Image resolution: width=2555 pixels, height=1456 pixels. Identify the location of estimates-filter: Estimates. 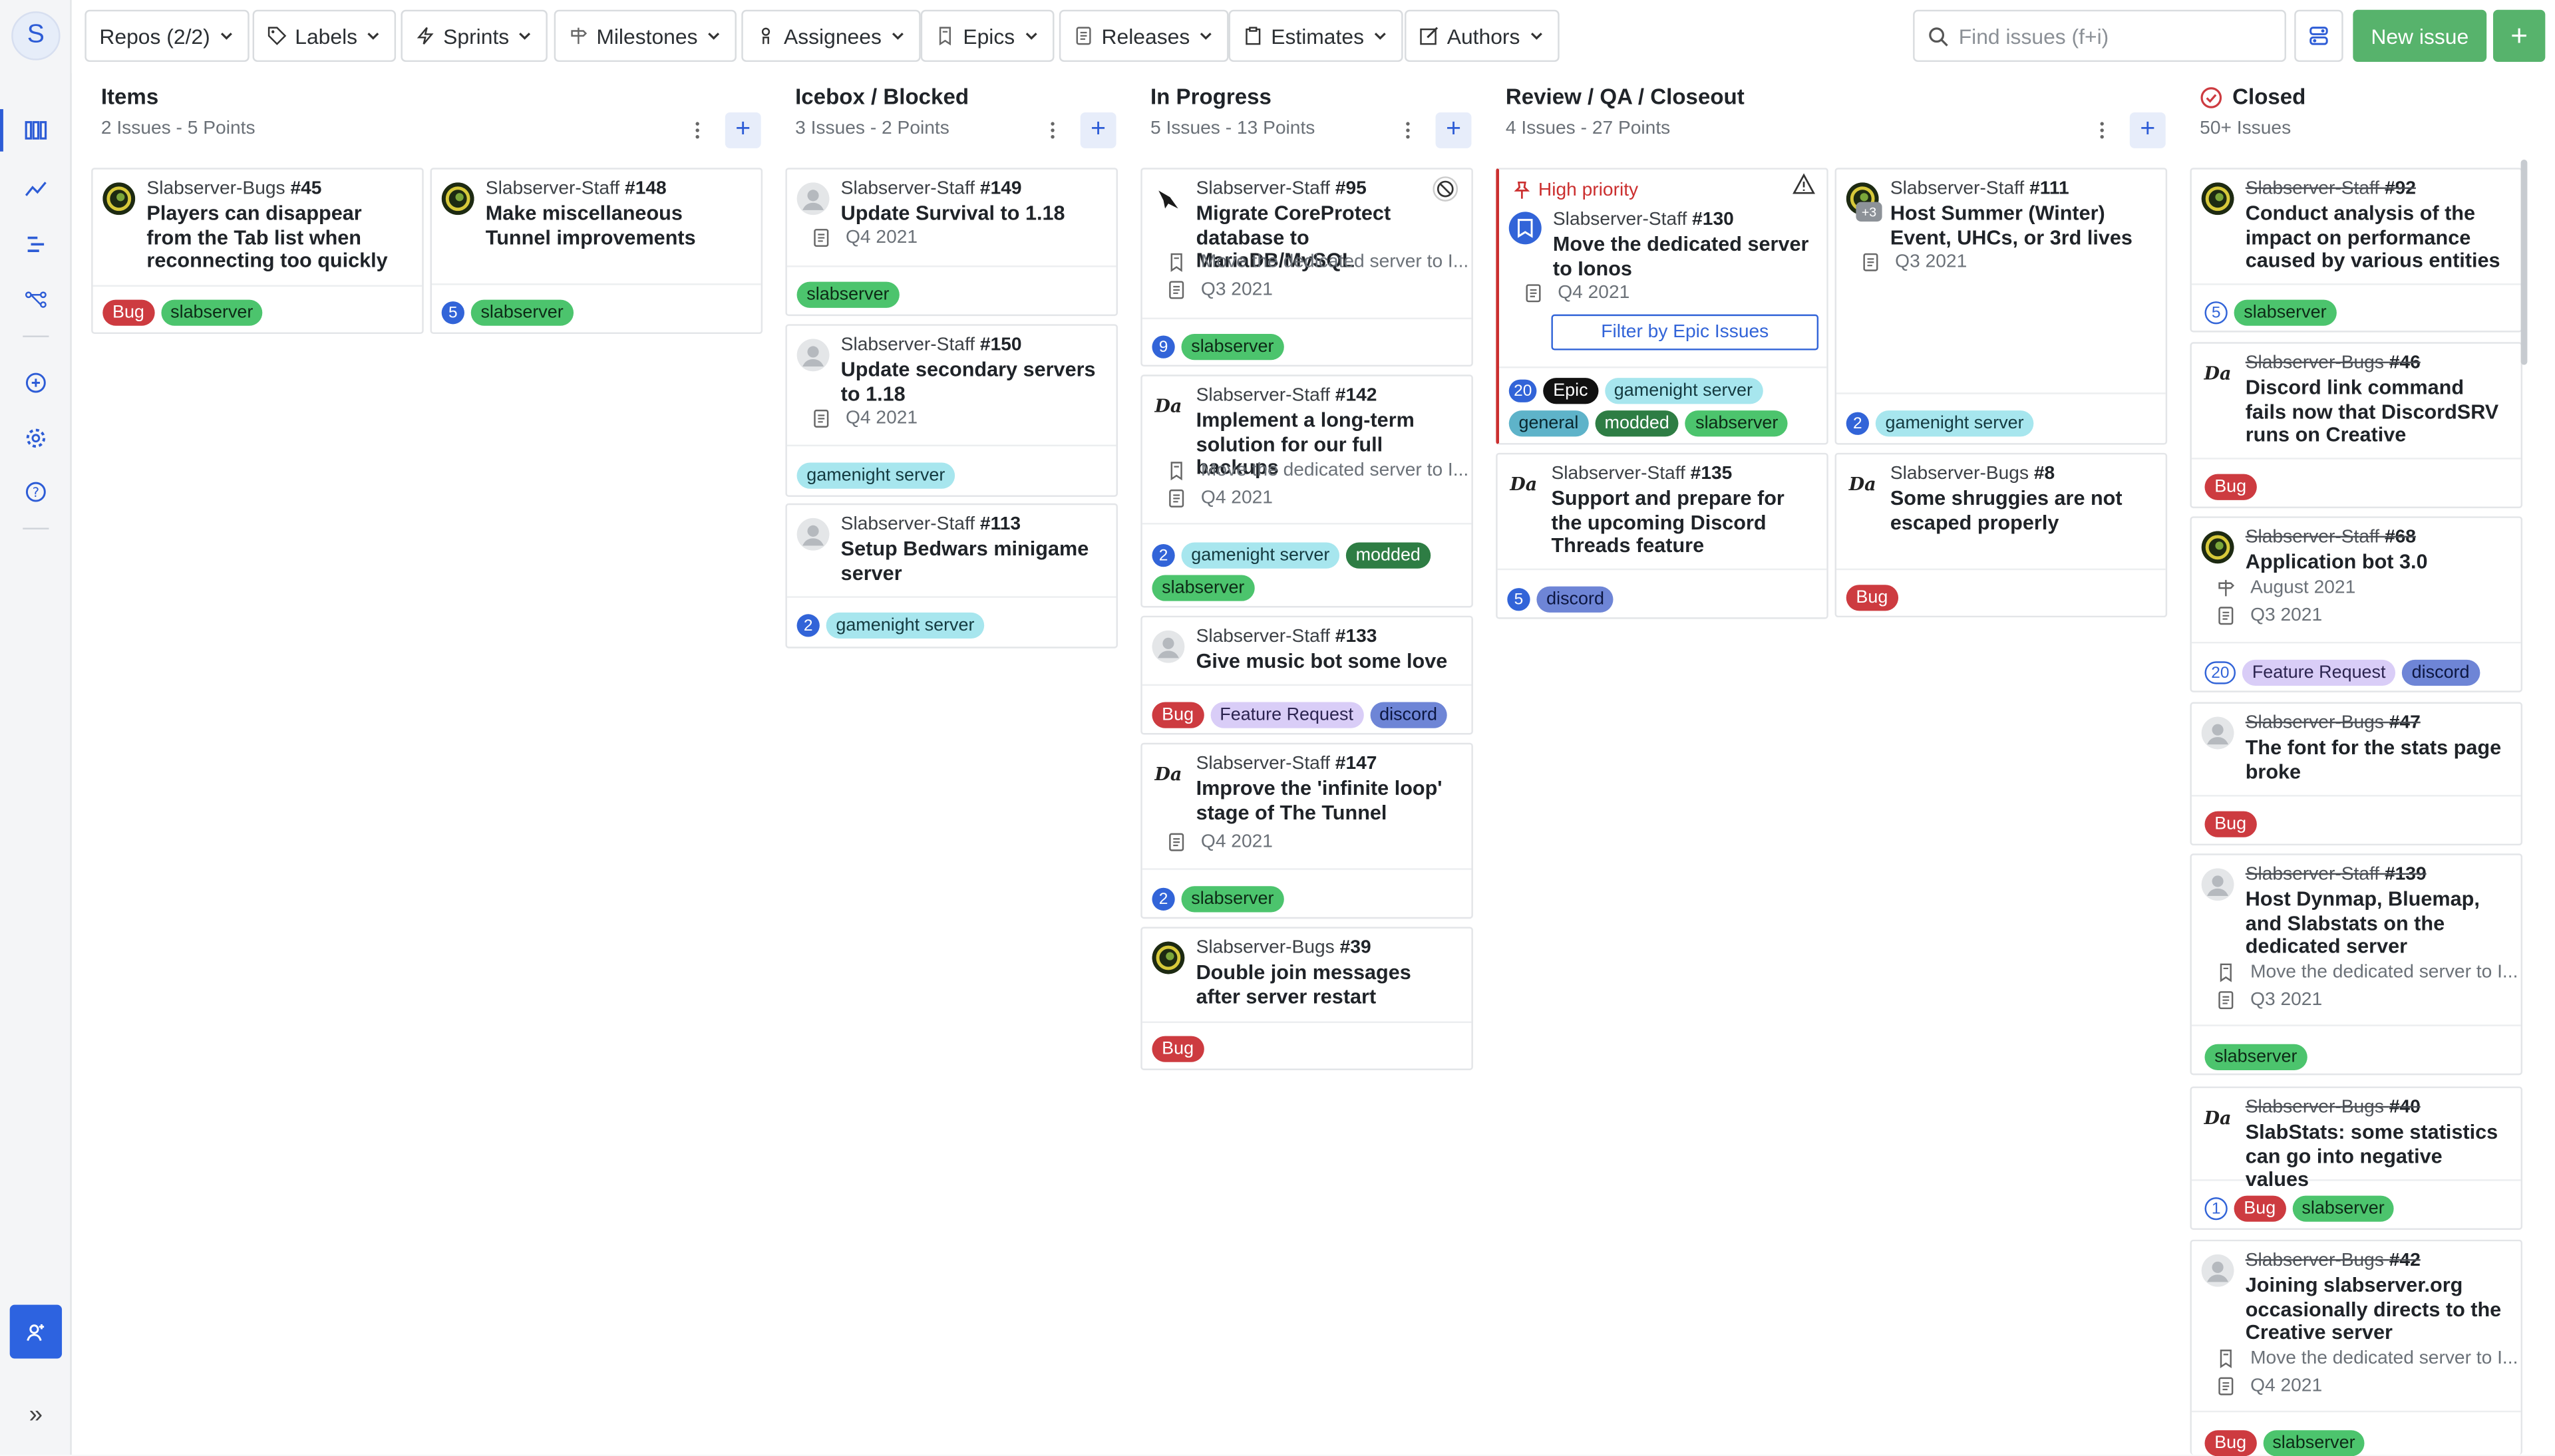
(1315, 36).